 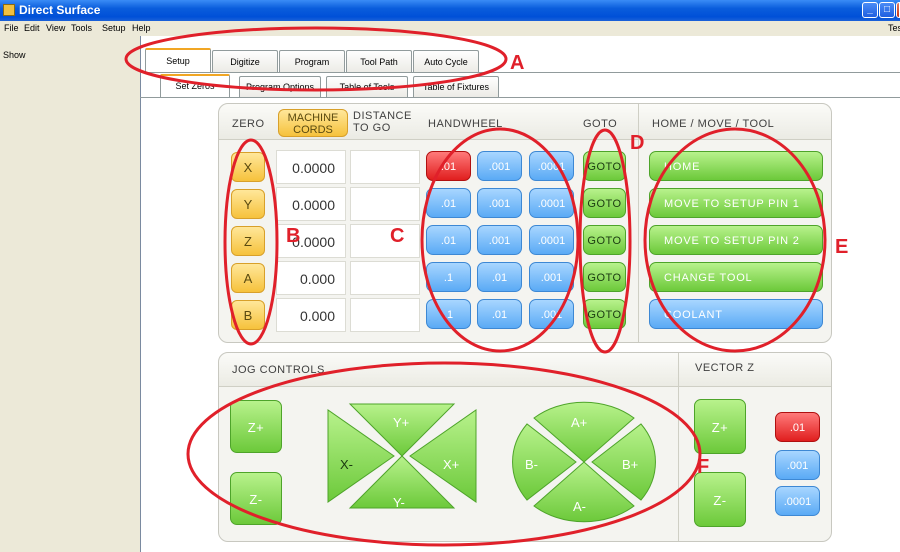 I want to click on home-button: HOME, so click(x=736, y=166).